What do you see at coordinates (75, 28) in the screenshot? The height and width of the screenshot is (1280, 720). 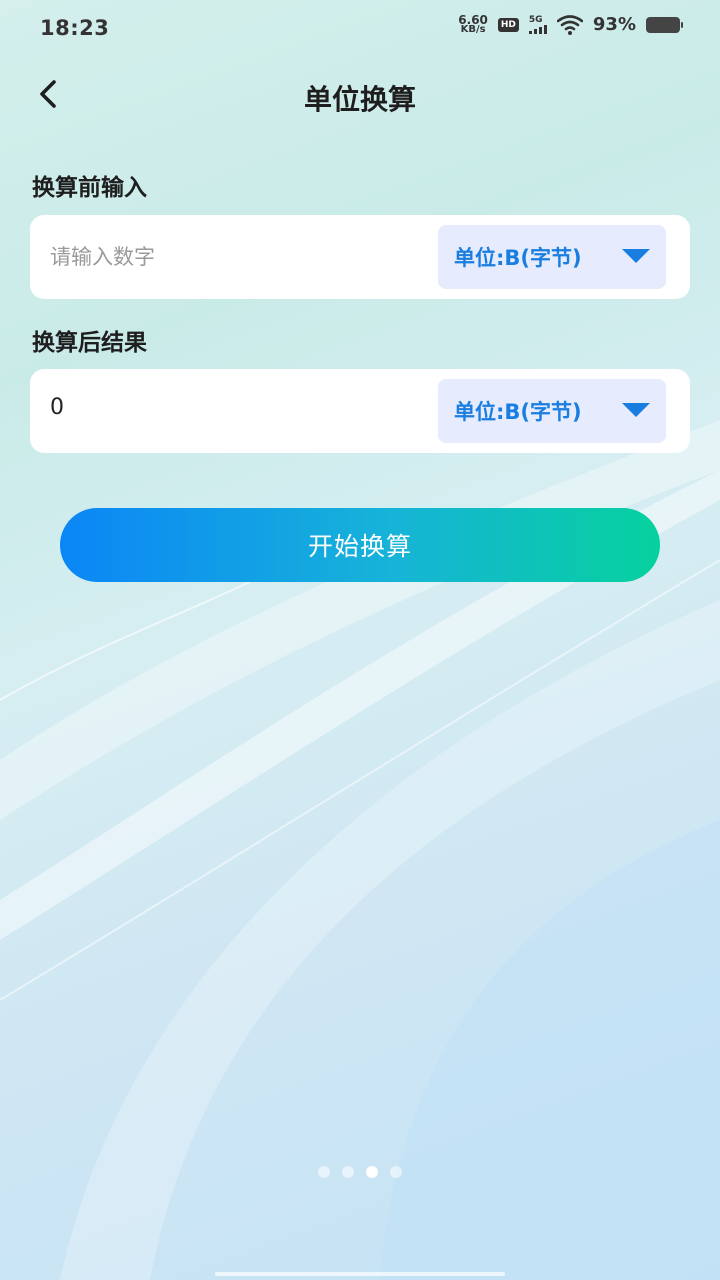 I see `status-time: 18:23` at bounding box center [75, 28].